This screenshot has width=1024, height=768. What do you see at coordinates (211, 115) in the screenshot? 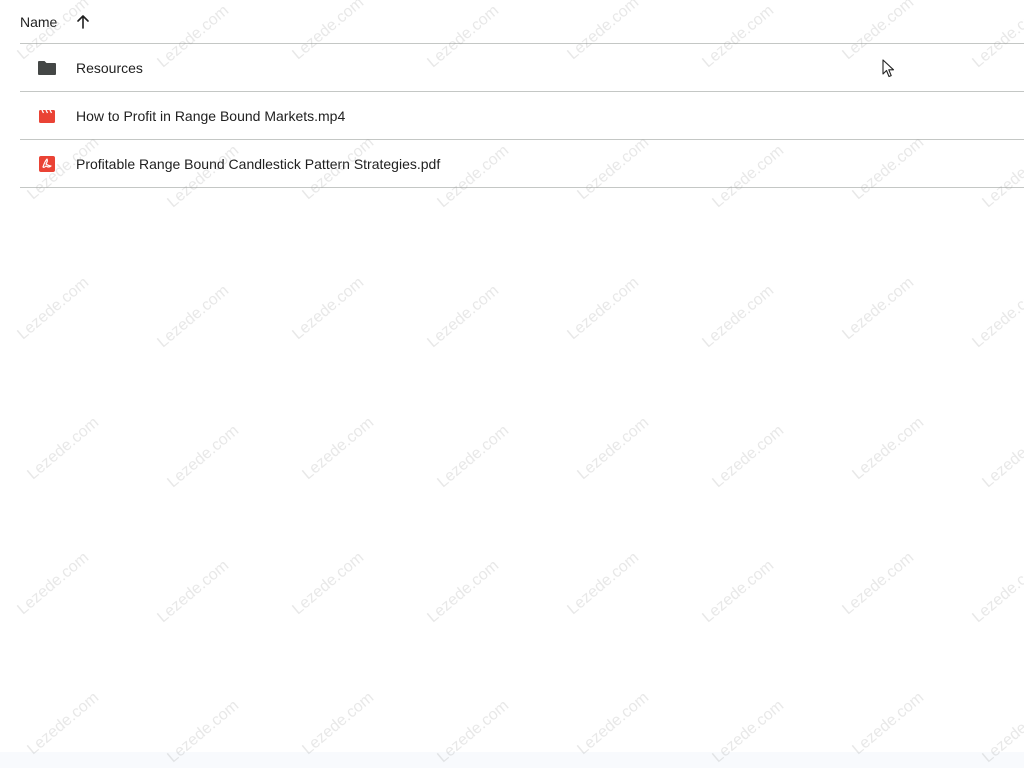
I see `file-name: How to Profit in Range Bound Markets.mp4` at bounding box center [211, 115].